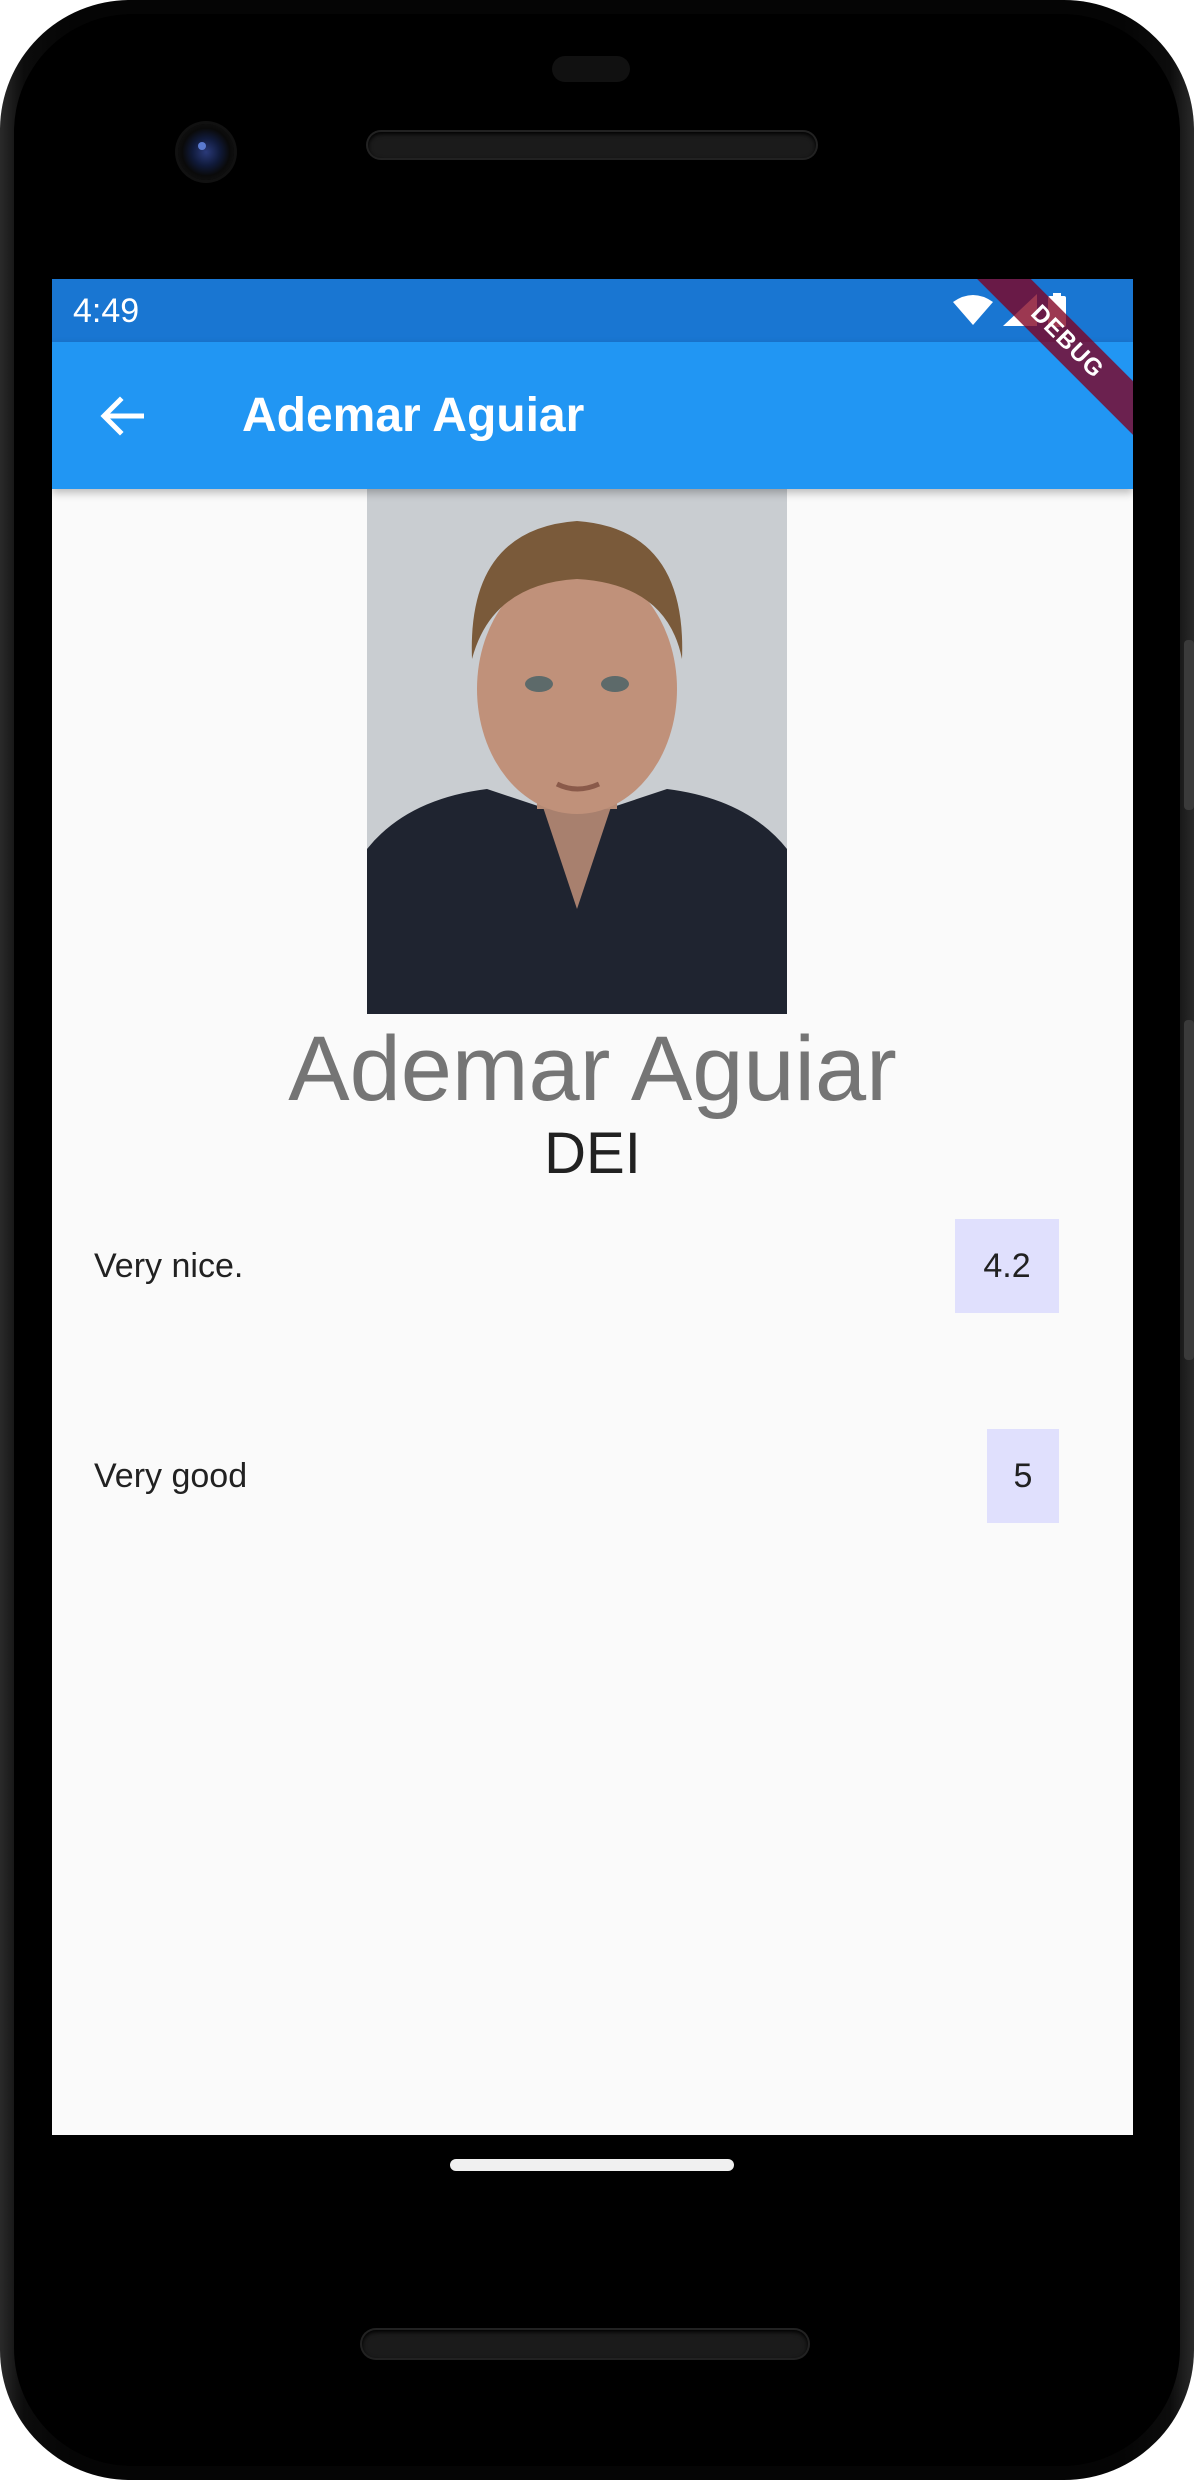 The height and width of the screenshot is (2480, 1194). What do you see at coordinates (169, 1266) in the screenshot?
I see `review-comment: Very nice.` at bounding box center [169, 1266].